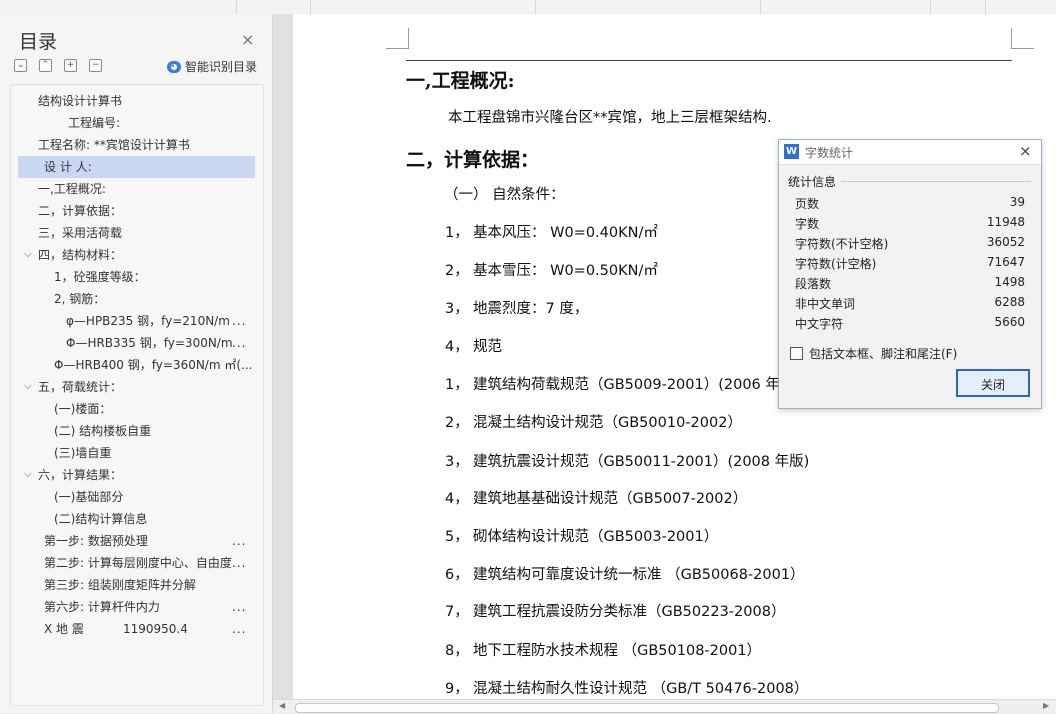 The image size is (1056, 714). What do you see at coordinates (593, 421) in the screenshot?
I see `doc-paragraph: 2， 混凝土结构设计规范（GB50010-2002）` at bounding box center [593, 421].